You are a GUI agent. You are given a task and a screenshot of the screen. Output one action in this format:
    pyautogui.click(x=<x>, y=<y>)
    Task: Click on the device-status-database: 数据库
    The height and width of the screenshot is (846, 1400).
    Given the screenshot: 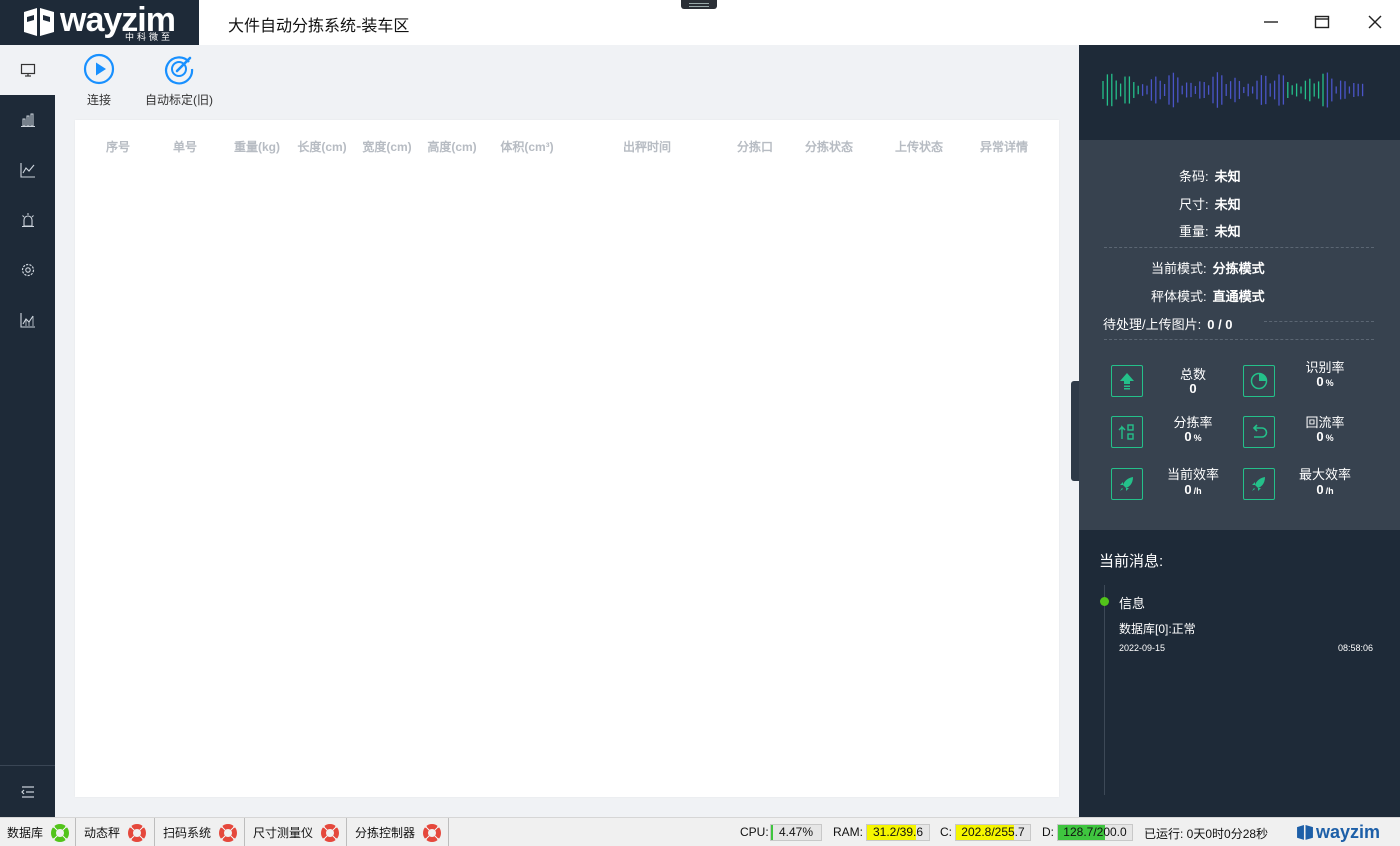 What is the action you would take?
    pyautogui.click(x=38, y=832)
    